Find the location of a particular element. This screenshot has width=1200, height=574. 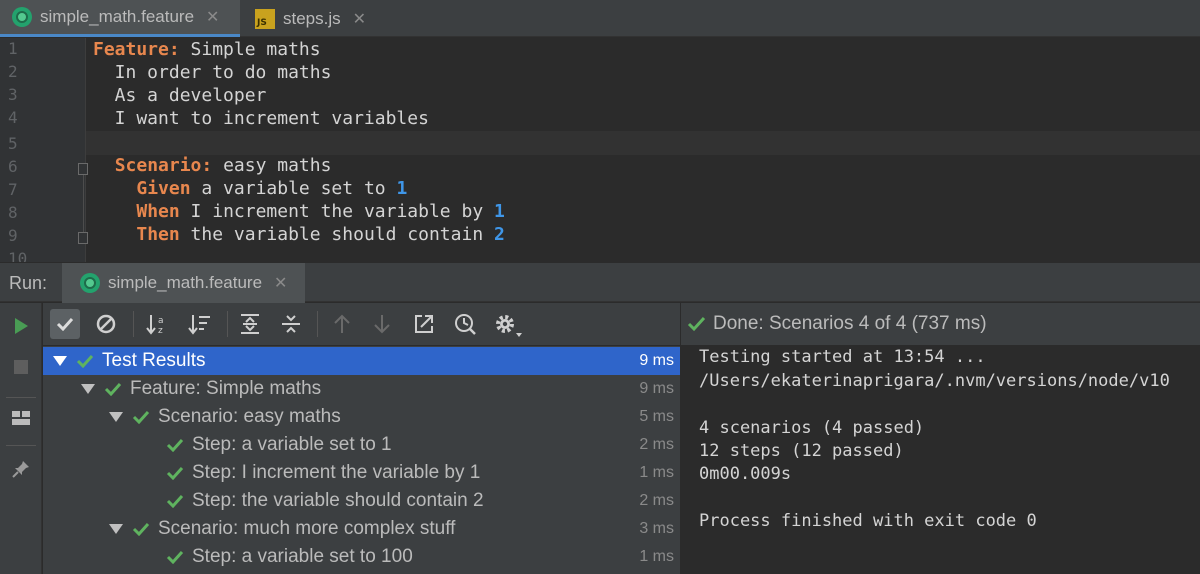

tree-node-scenario: Scenario: much more complex stuff 3 ms is located at coordinates (361, 529).